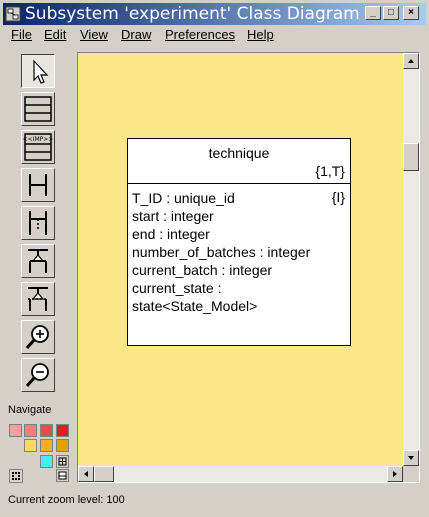 The width and height of the screenshot is (429, 517). I want to click on maximize-button: □, so click(391, 13).